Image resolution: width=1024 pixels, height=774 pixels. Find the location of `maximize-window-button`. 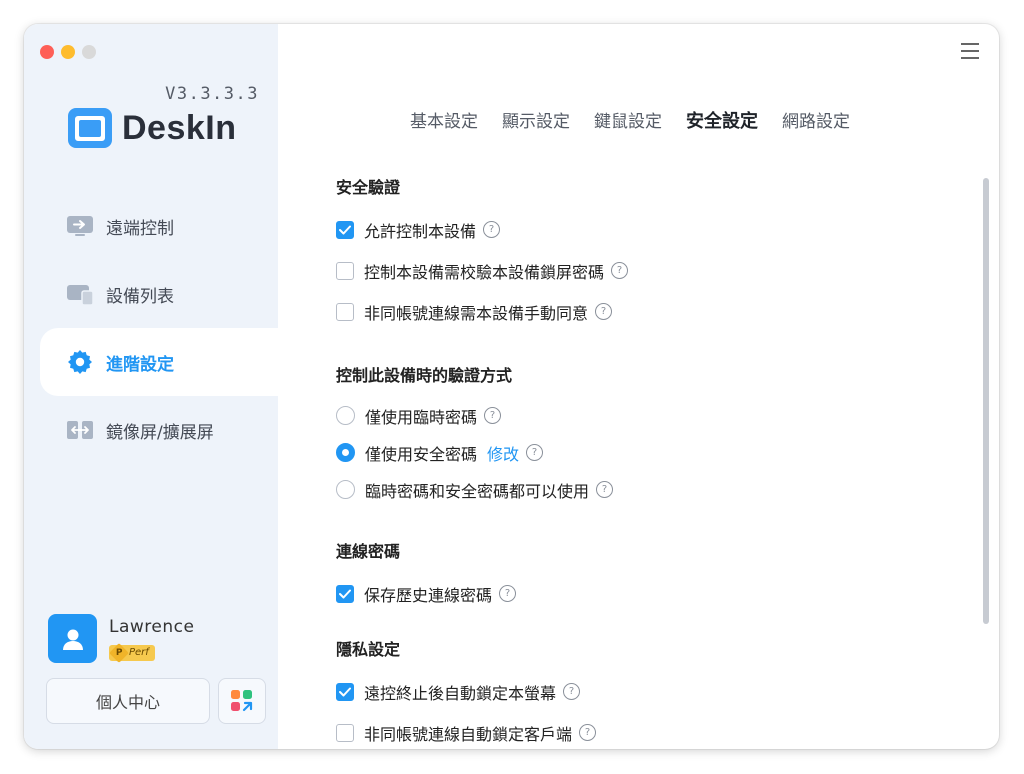

maximize-window-button is located at coordinates (89, 52).